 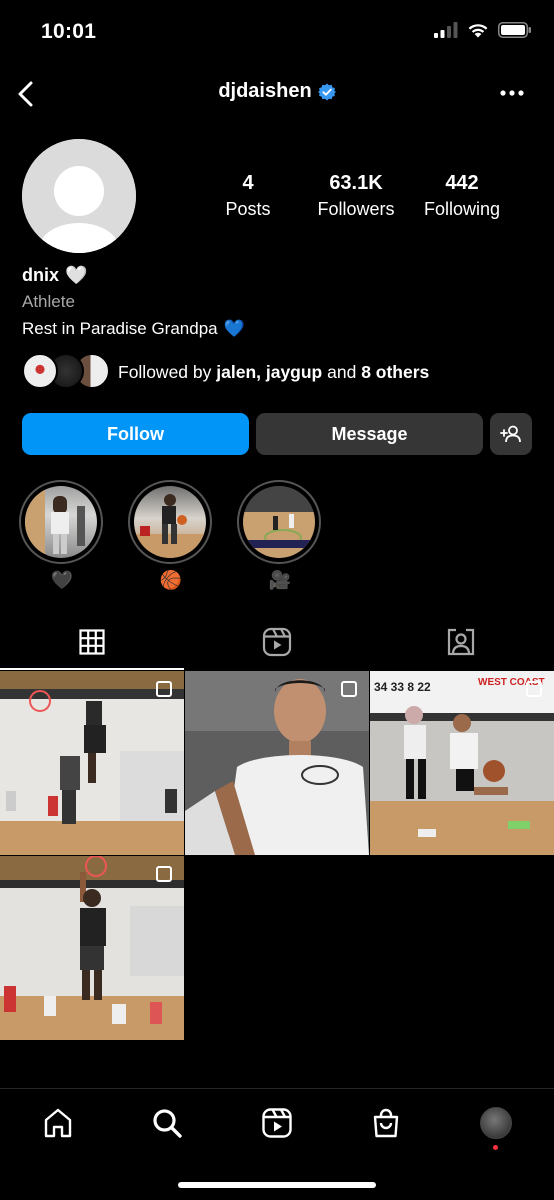 I want to click on stat-followers: 63.1K Followers, so click(x=356, y=196).